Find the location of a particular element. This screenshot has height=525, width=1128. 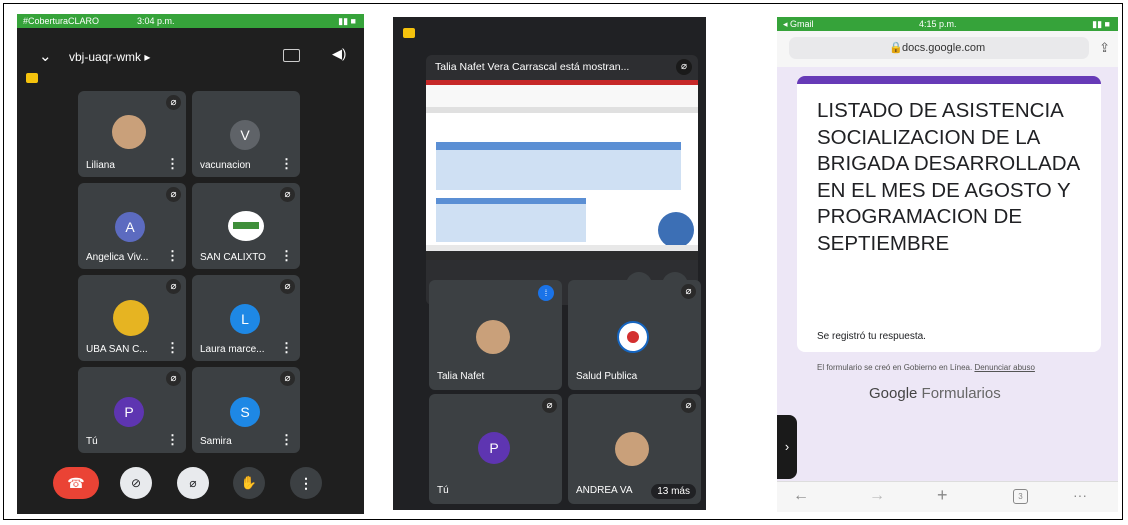

status-bar: #CoberturaCLARO 3:04 p.m. ▮▮ ■ is located at coordinates (190, 21).